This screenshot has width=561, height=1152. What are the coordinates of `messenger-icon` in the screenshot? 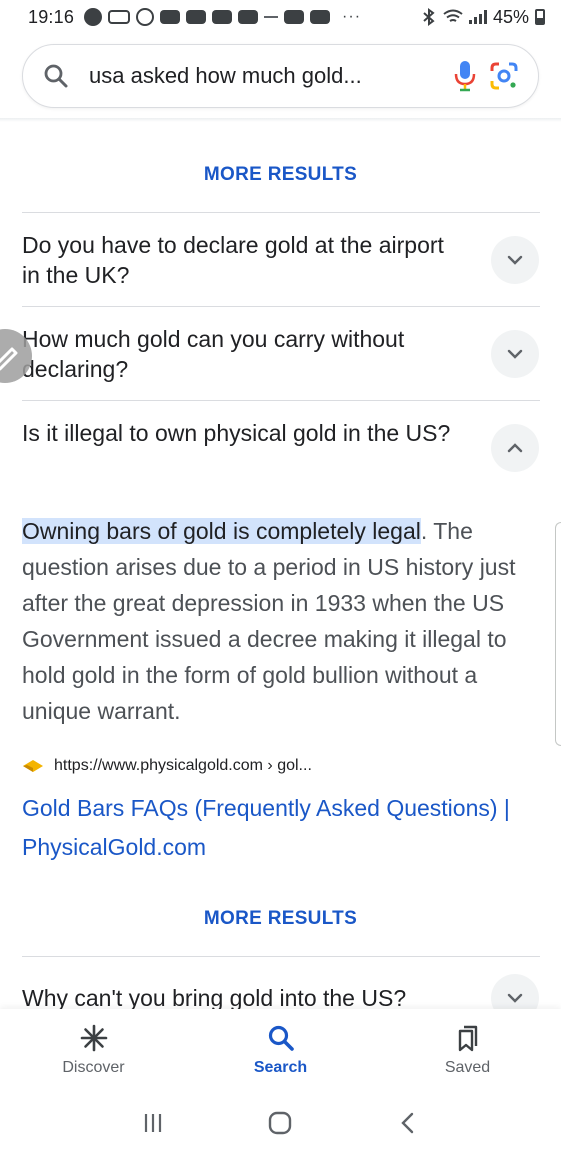 It's located at (145, 17).